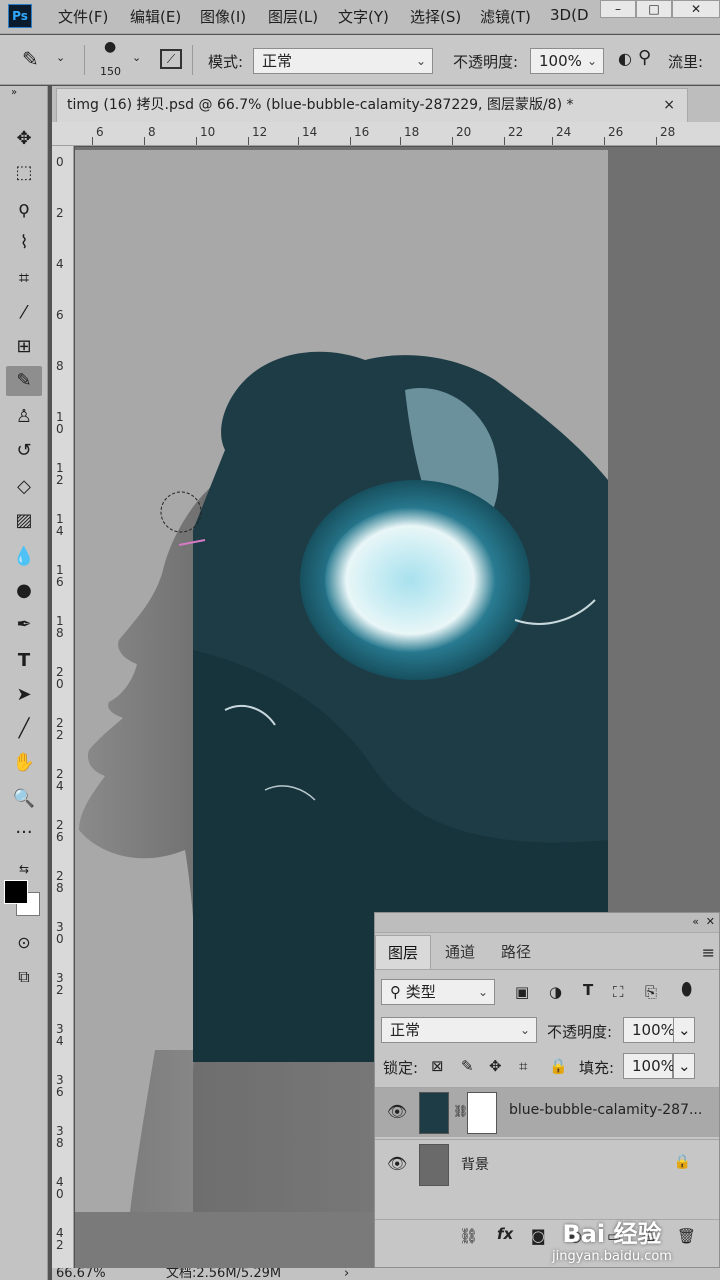 The image size is (720, 1280). Describe the element at coordinates (155, 16) in the screenshot. I see `menu-edit: 编辑(E)` at that location.